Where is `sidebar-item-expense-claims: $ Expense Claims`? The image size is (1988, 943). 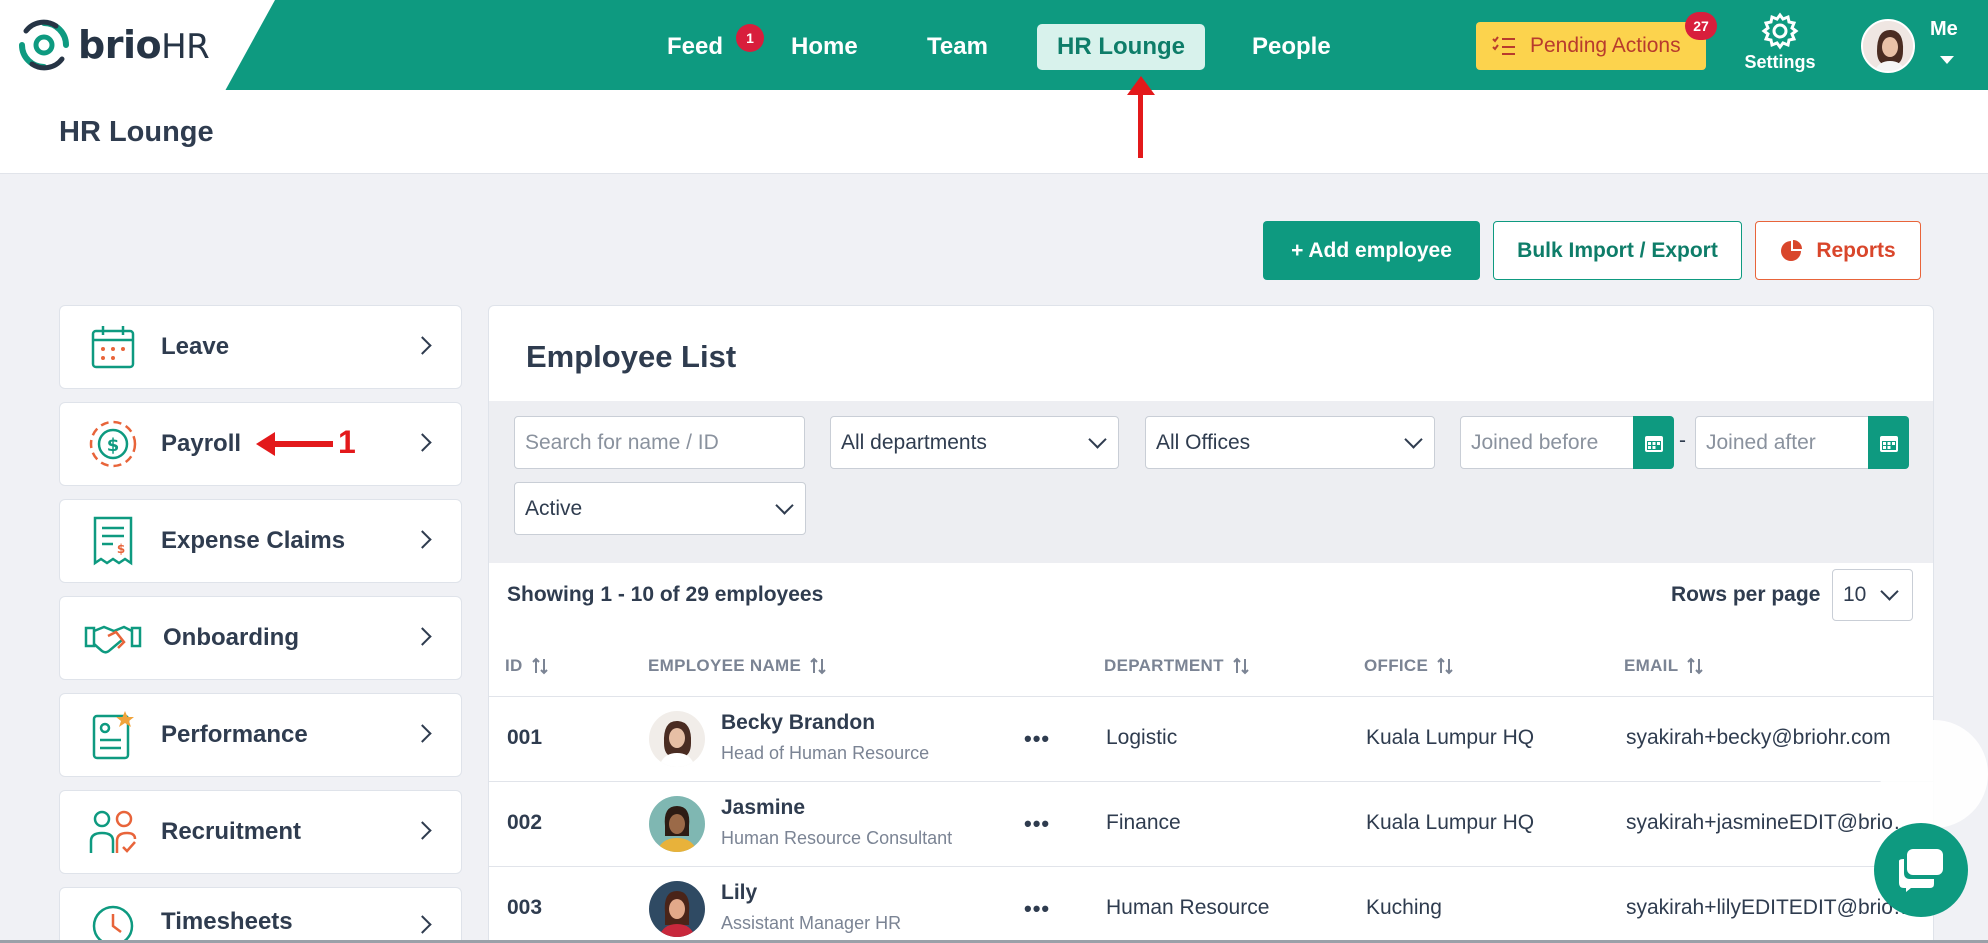
sidebar-item-expense-claims: $ Expense Claims is located at coordinates (260, 541).